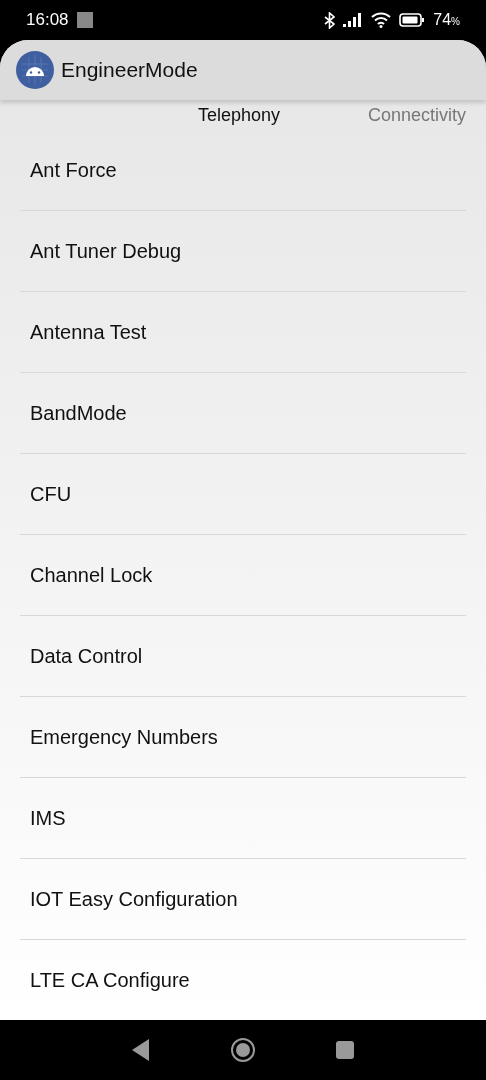 This screenshot has width=486, height=1080. What do you see at coordinates (110, 980) in the screenshot?
I see `list-item: LTE CA Configure` at bounding box center [110, 980].